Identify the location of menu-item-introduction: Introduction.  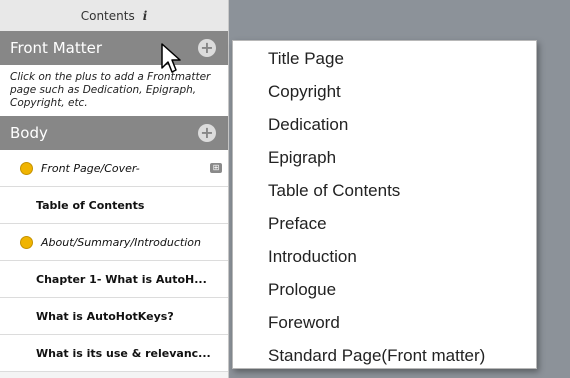
(384, 256).